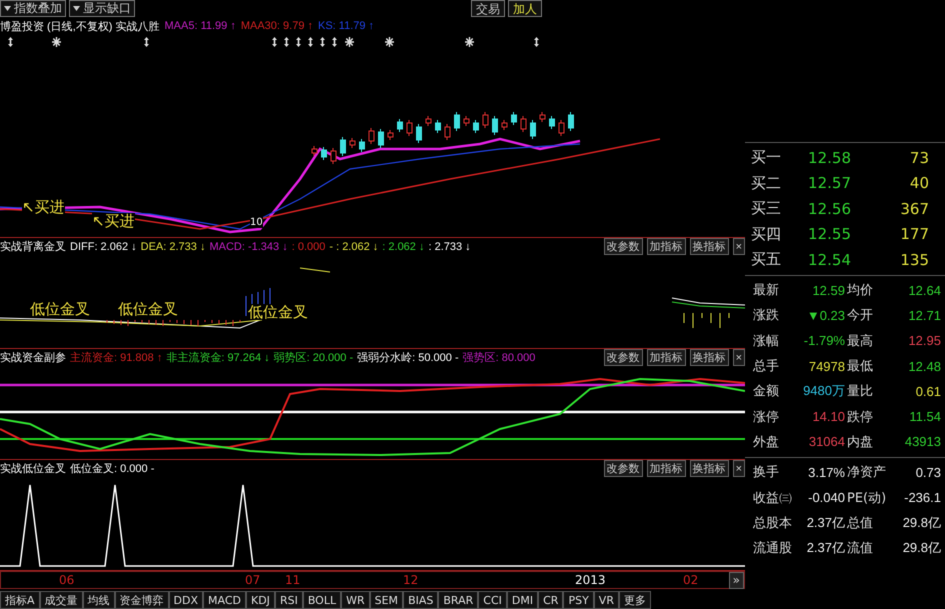 Image resolution: width=945 pixels, height=609 pixels. I want to click on bid-price: 12.57, so click(829, 183).